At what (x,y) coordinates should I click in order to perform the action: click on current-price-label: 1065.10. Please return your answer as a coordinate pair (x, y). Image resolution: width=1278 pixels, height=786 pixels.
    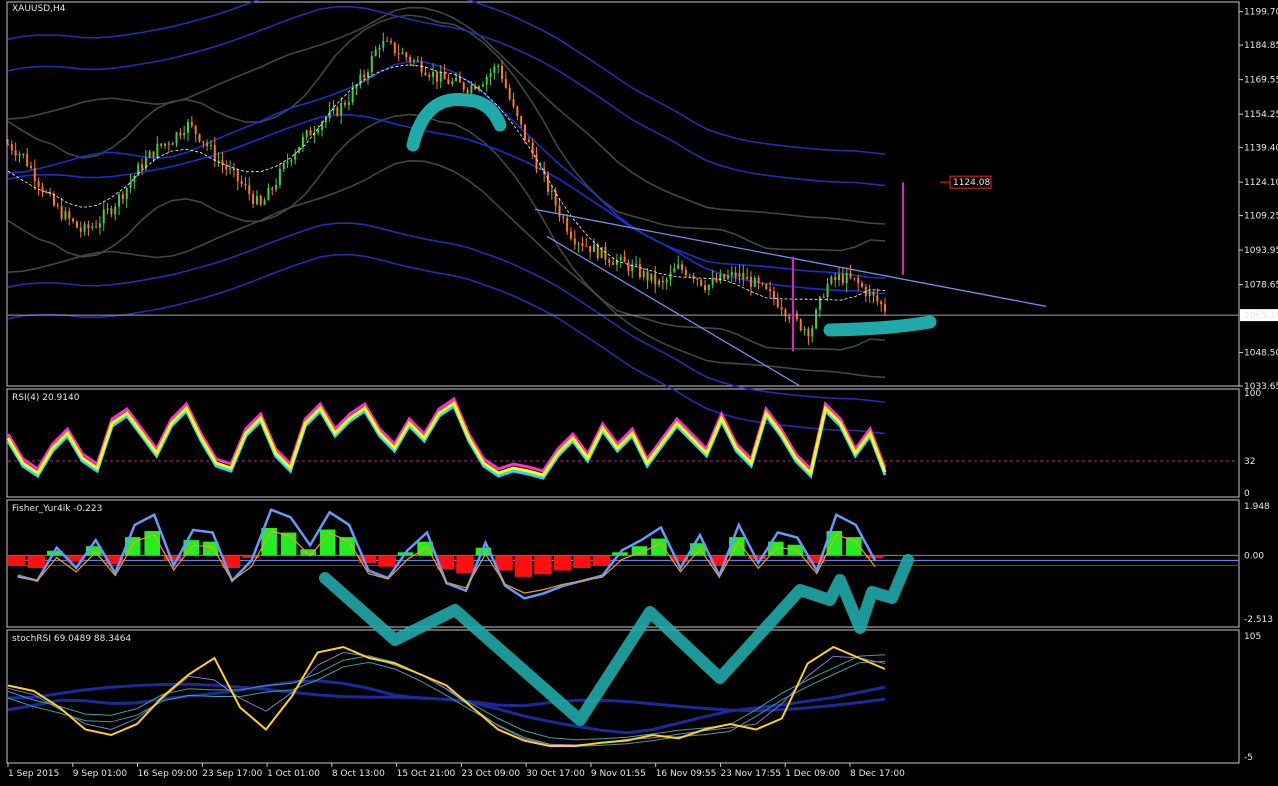
    Looking at the image, I should click on (1261, 316).